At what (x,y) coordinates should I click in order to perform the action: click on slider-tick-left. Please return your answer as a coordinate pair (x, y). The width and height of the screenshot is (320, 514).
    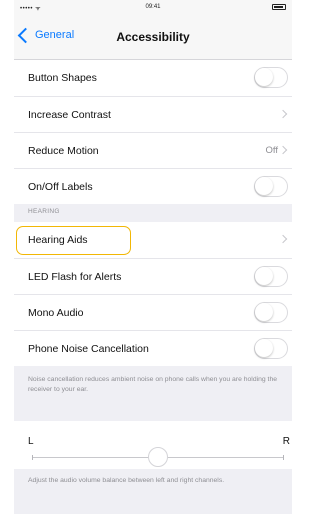
    Looking at the image, I should click on (32, 457).